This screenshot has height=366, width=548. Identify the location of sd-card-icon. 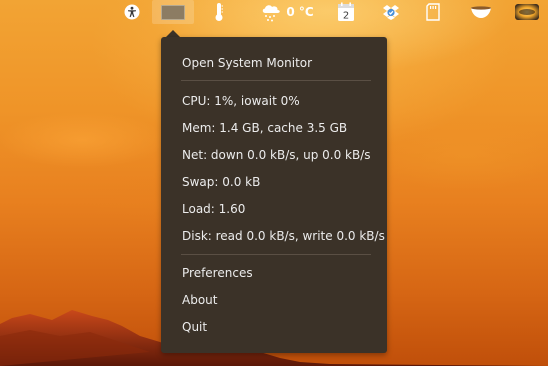
(433, 12).